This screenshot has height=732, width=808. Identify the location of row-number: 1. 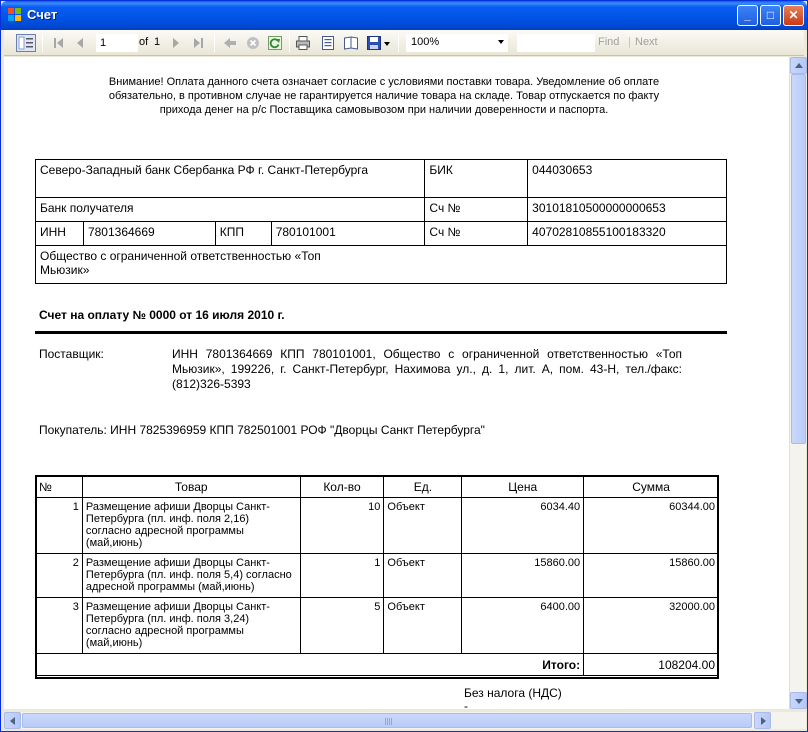
(59, 525).